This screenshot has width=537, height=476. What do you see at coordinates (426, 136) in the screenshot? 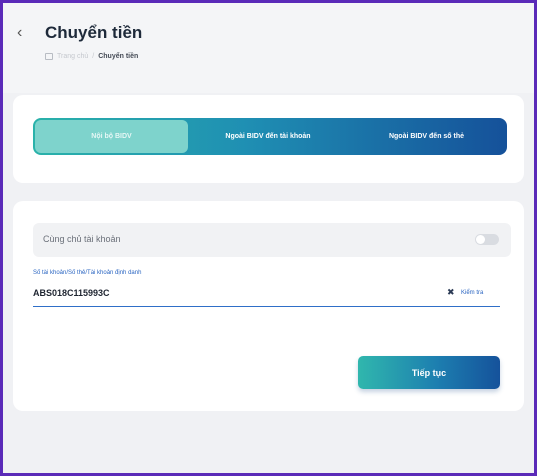
I see `tab-external-card: Ngoài BIDV đến số thẻ` at bounding box center [426, 136].